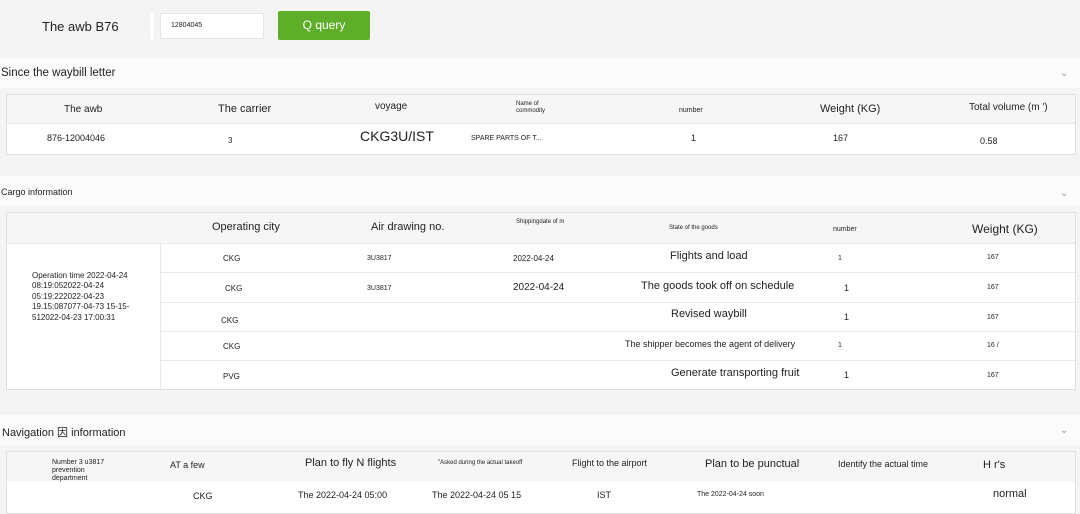 The height and width of the screenshot is (514, 1080). What do you see at coordinates (847, 375) in the screenshot?
I see `cargo-row-5-number: 1` at bounding box center [847, 375].